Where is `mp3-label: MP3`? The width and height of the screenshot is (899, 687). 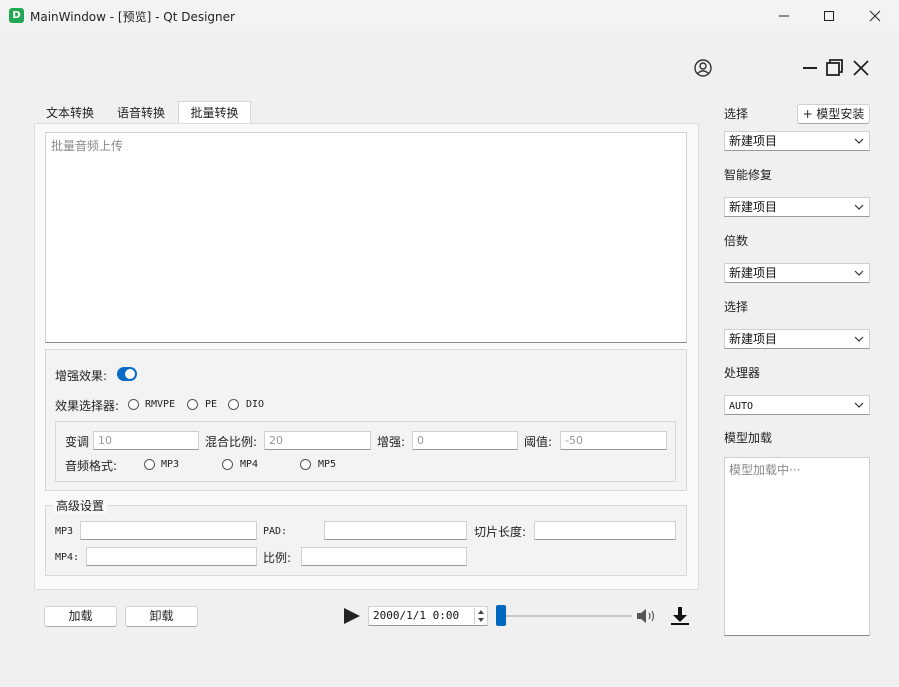
mp3-label: MP3 is located at coordinates (64, 531).